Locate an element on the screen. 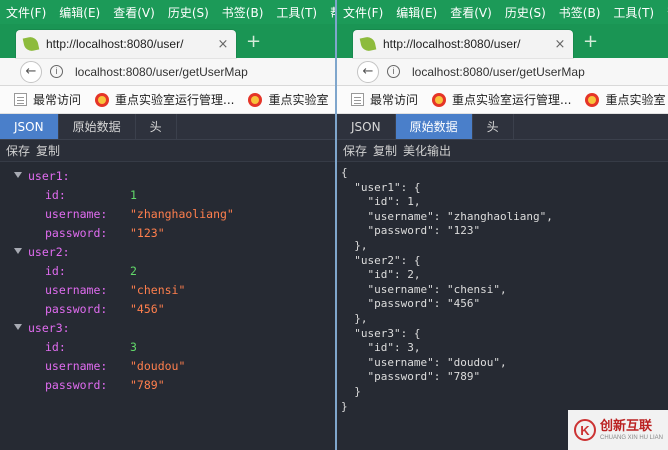 This screenshot has height=450, width=668. watermark-subtext: CHUANG XIN HU LIAN is located at coordinates (632, 437).